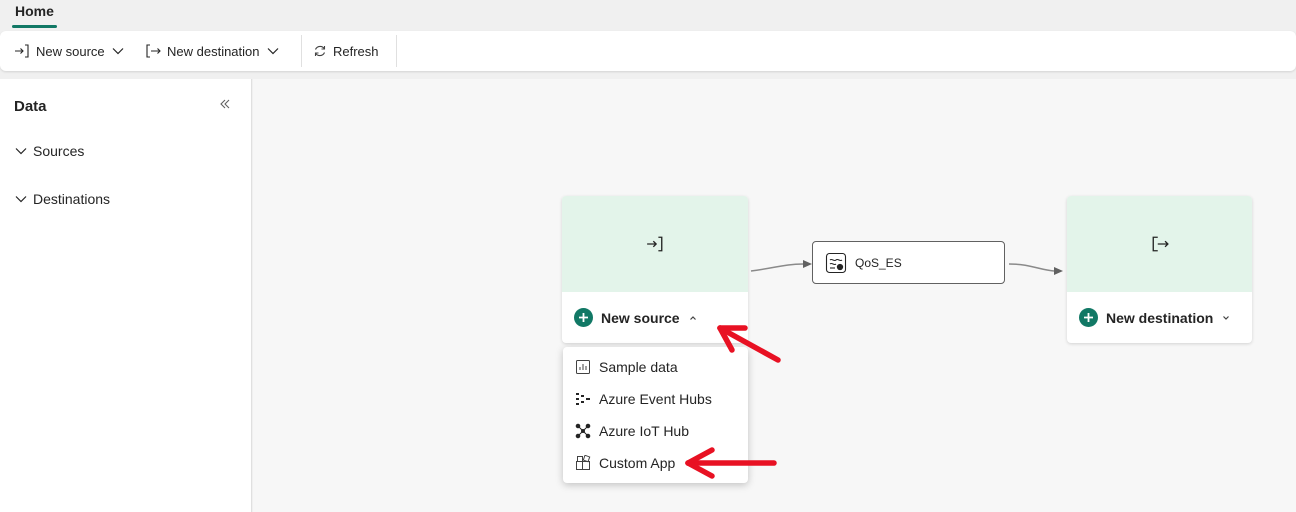  I want to click on sidebar-title: Data, so click(30, 106).